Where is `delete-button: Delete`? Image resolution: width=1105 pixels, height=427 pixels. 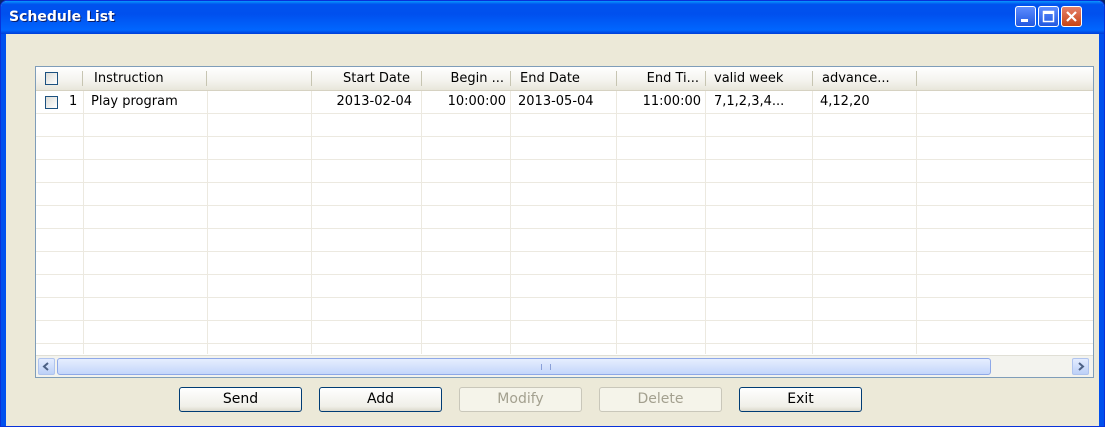
delete-button: Delete is located at coordinates (660, 399).